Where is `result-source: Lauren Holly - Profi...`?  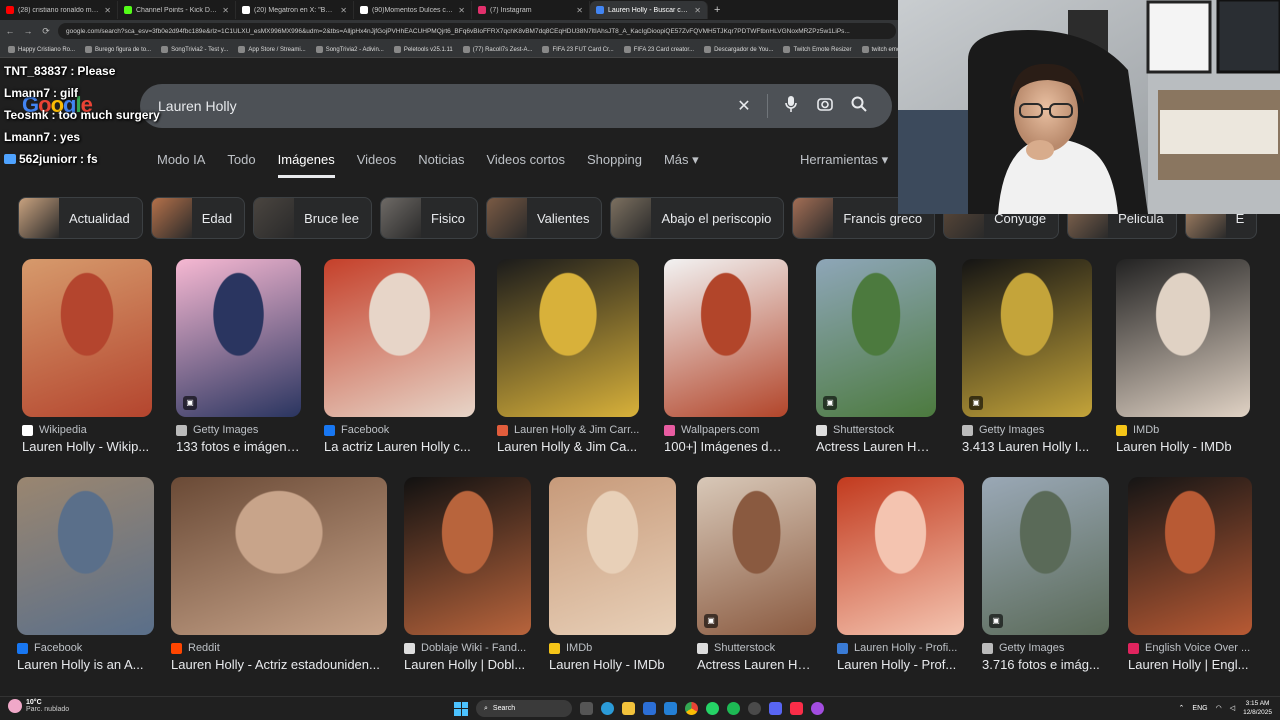 result-source: Lauren Holly - Profi... is located at coordinates (900, 648).